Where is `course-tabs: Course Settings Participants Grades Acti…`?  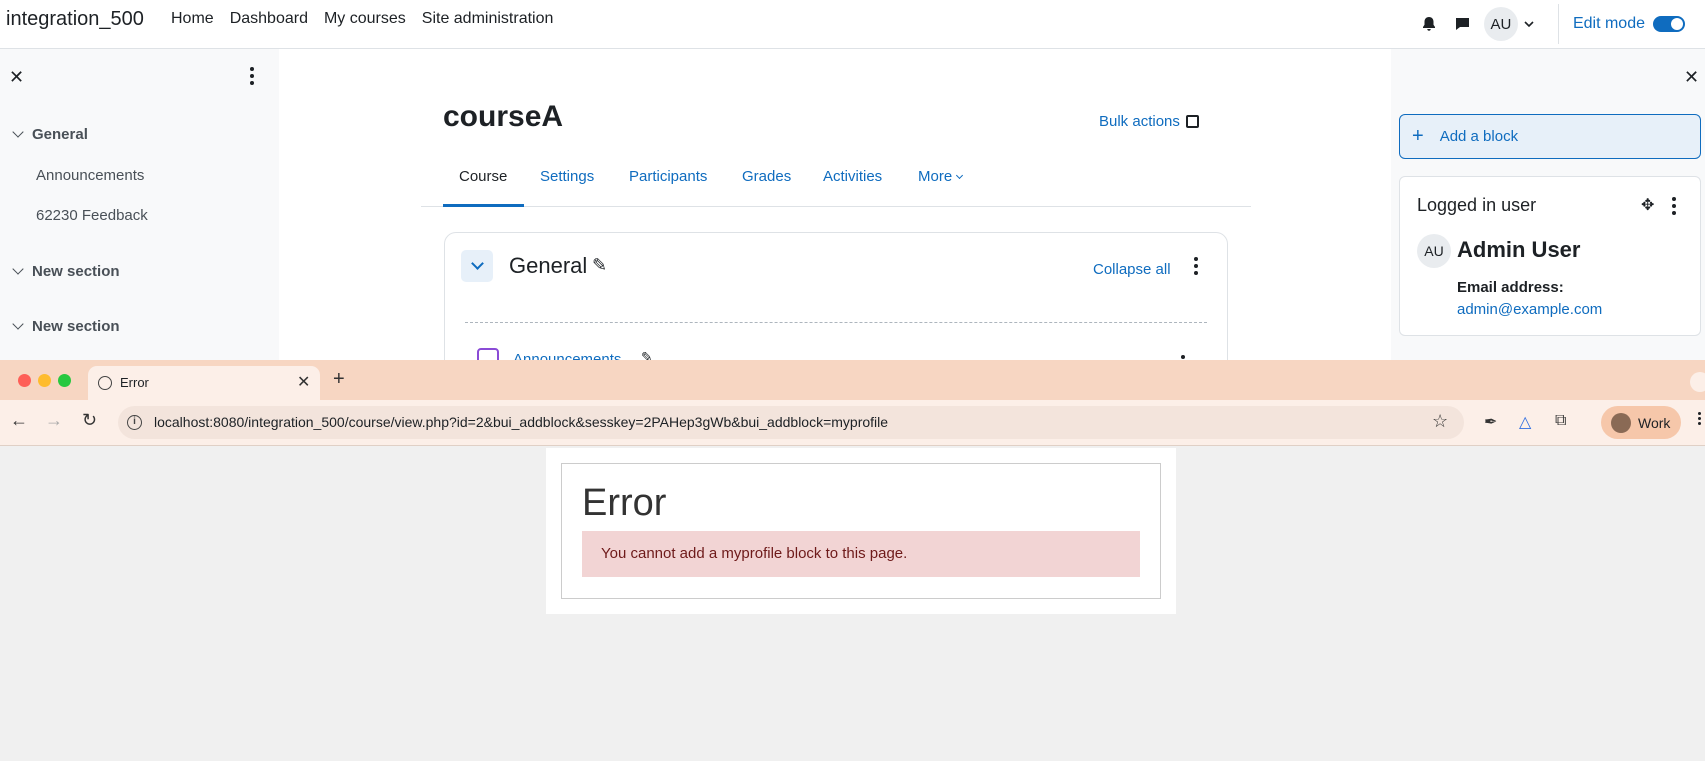 course-tabs: Course Settings Participants Grades Acti… is located at coordinates (836, 183).